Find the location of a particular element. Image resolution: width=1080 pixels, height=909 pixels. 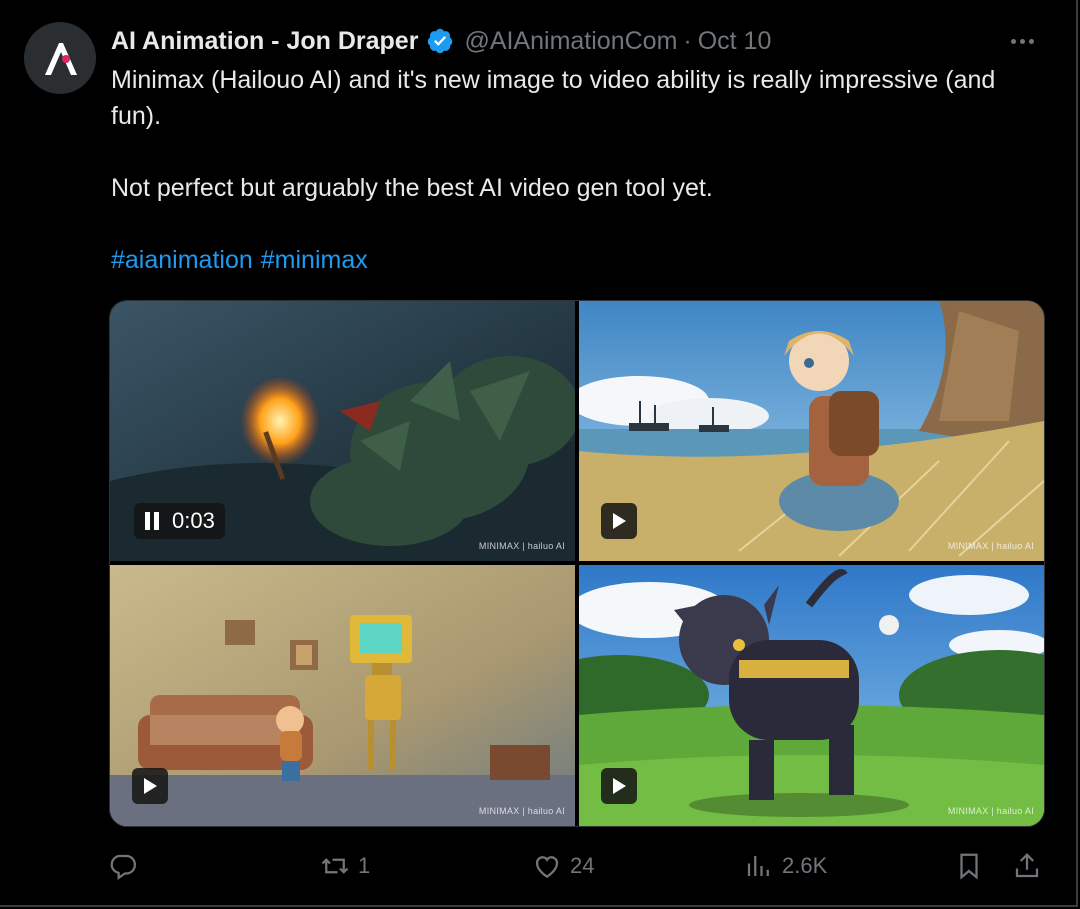

reply-icon is located at coordinates (123, 867).